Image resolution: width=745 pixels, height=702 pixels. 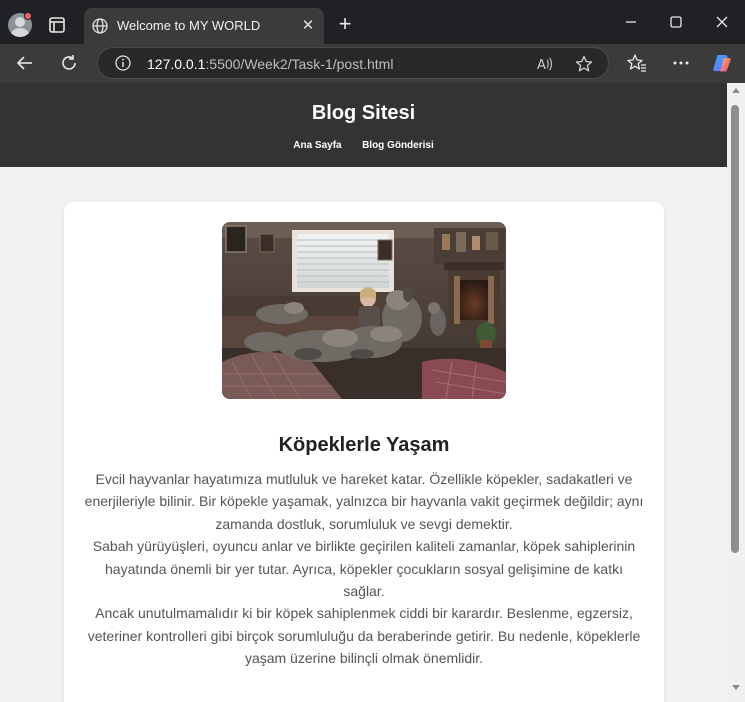 What do you see at coordinates (735, 329) in the screenshot?
I see `scroll-thumb` at bounding box center [735, 329].